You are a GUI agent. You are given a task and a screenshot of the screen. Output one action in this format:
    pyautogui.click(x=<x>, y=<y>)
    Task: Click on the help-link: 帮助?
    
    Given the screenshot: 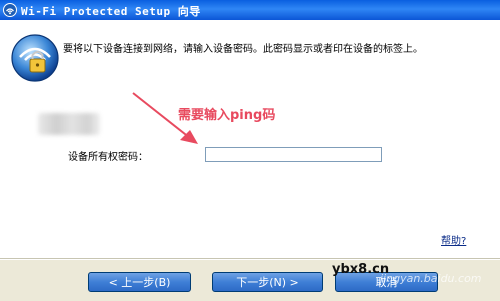 What is the action you would take?
    pyautogui.click(x=453, y=239)
    